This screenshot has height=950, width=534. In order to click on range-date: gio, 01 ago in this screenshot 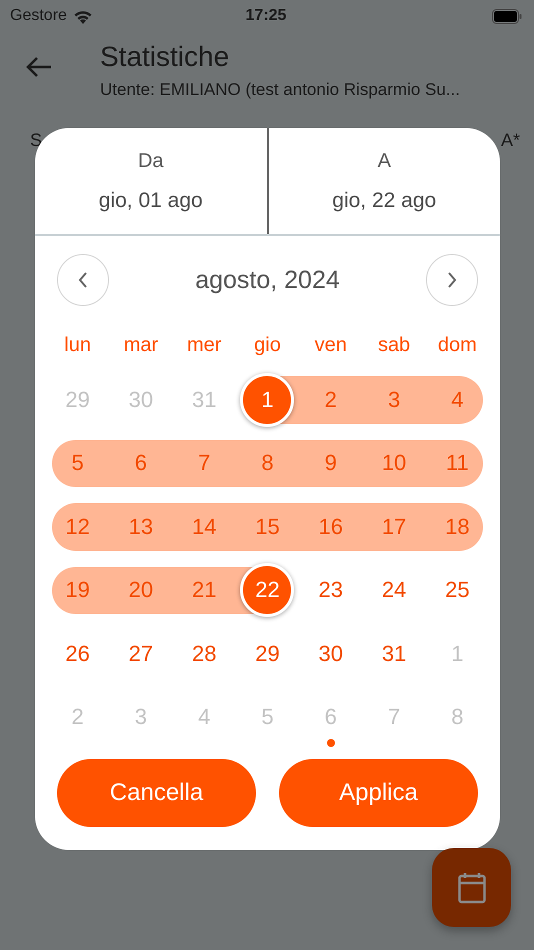, I will do `click(150, 200)`.